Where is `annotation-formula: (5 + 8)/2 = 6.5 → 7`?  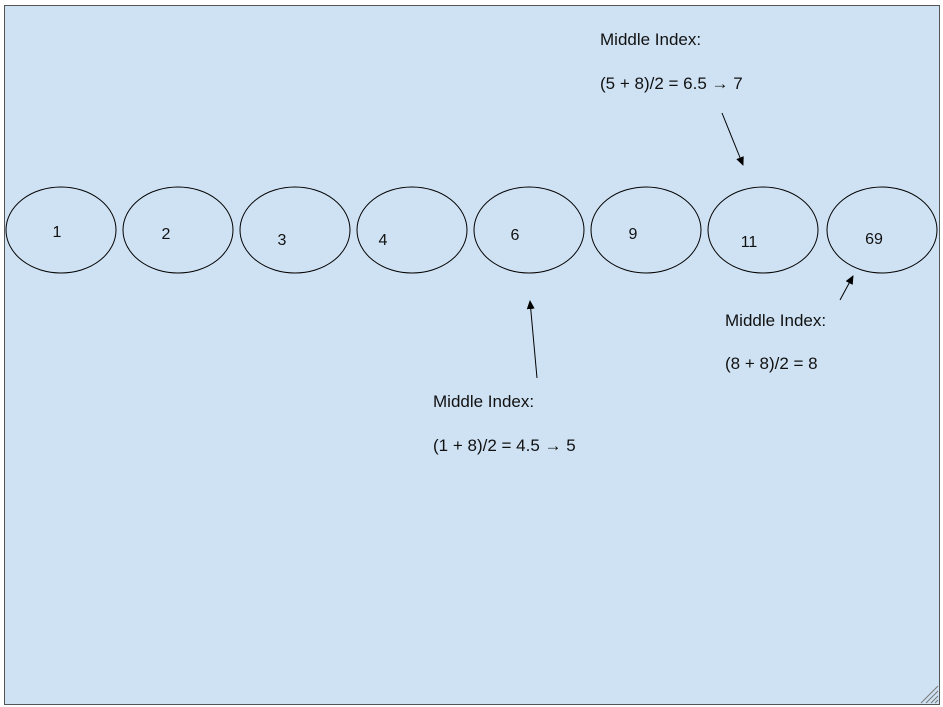
annotation-formula: (5 + 8)/2 = 6.5 → 7 is located at coordinates (671, 83).